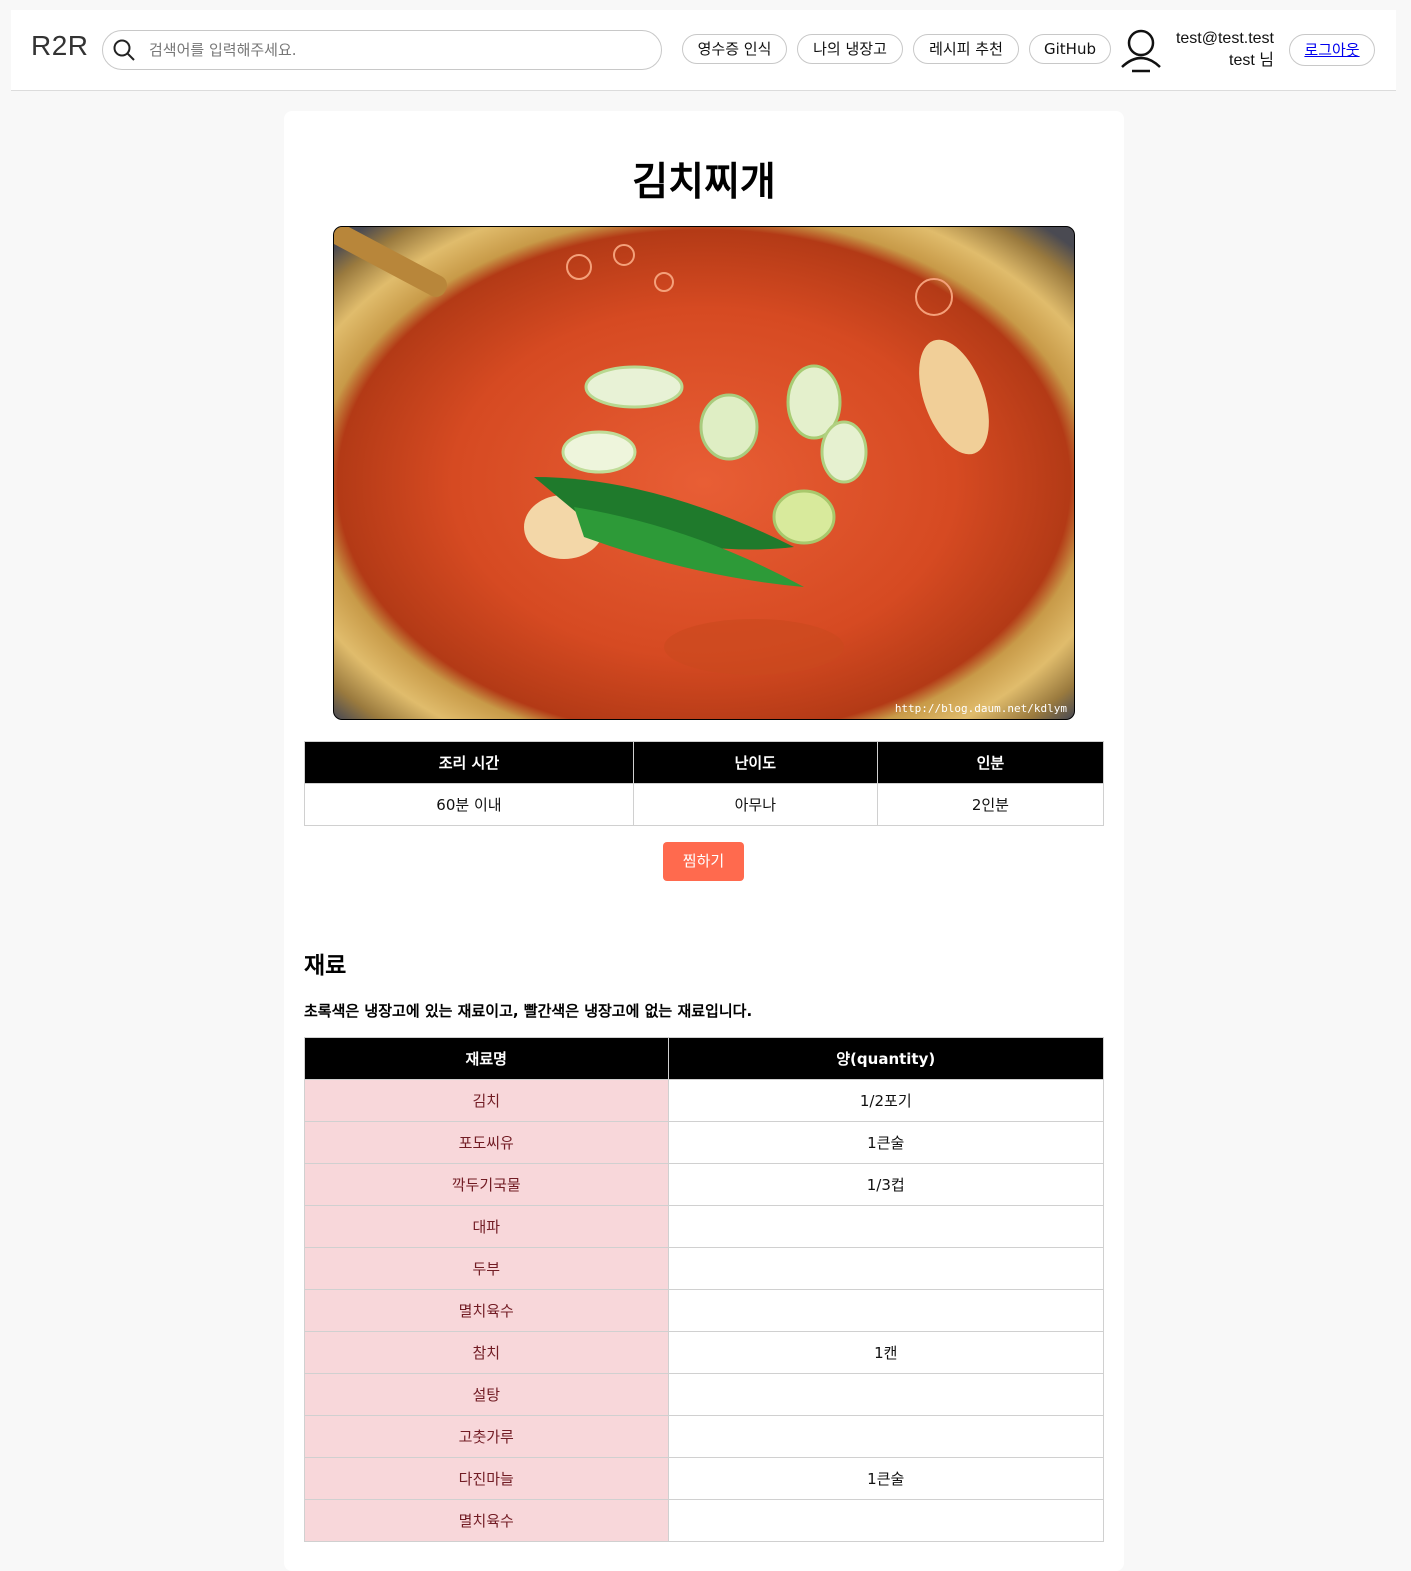  Describe the element at coordinates (1141, 51) in the screenshot. I see `user-icon` at that location.